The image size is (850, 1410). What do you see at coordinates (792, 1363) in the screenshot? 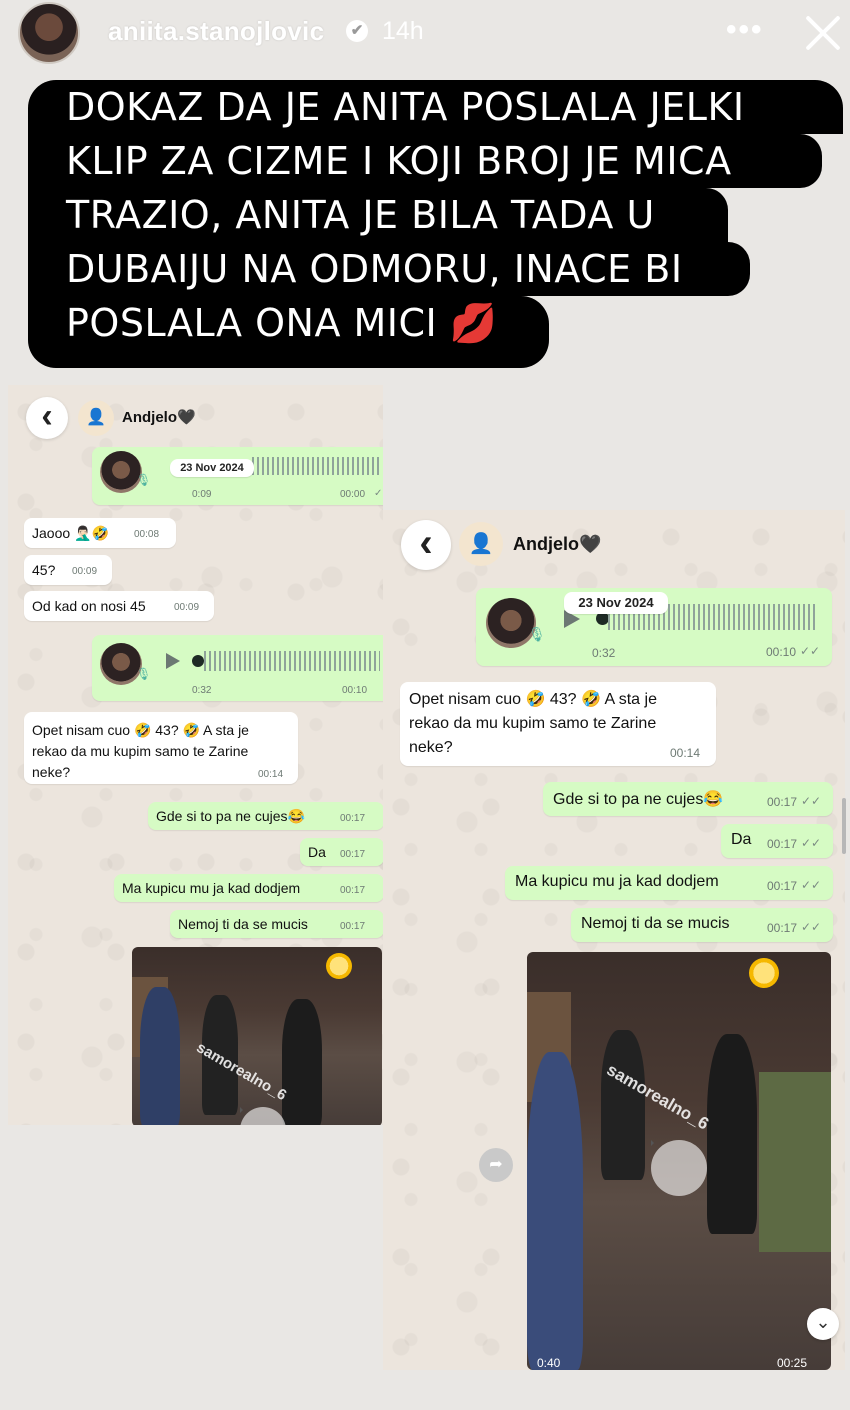
I see `video-time: 00:25` at bounding box center [792, 1363].